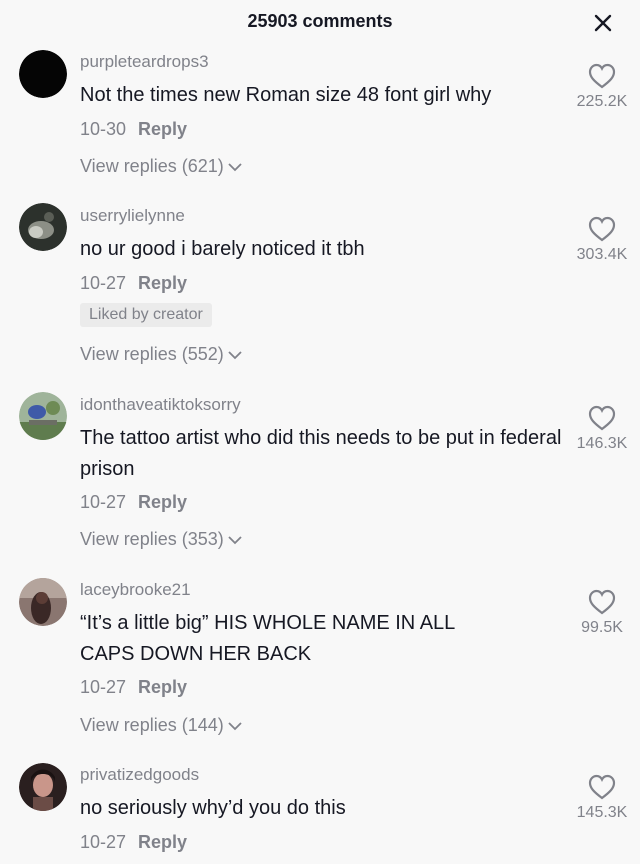 Image resolution: width=640 pixels, height=864 pixels. I want to click on like-area: 303.4K, so click(601, 239).